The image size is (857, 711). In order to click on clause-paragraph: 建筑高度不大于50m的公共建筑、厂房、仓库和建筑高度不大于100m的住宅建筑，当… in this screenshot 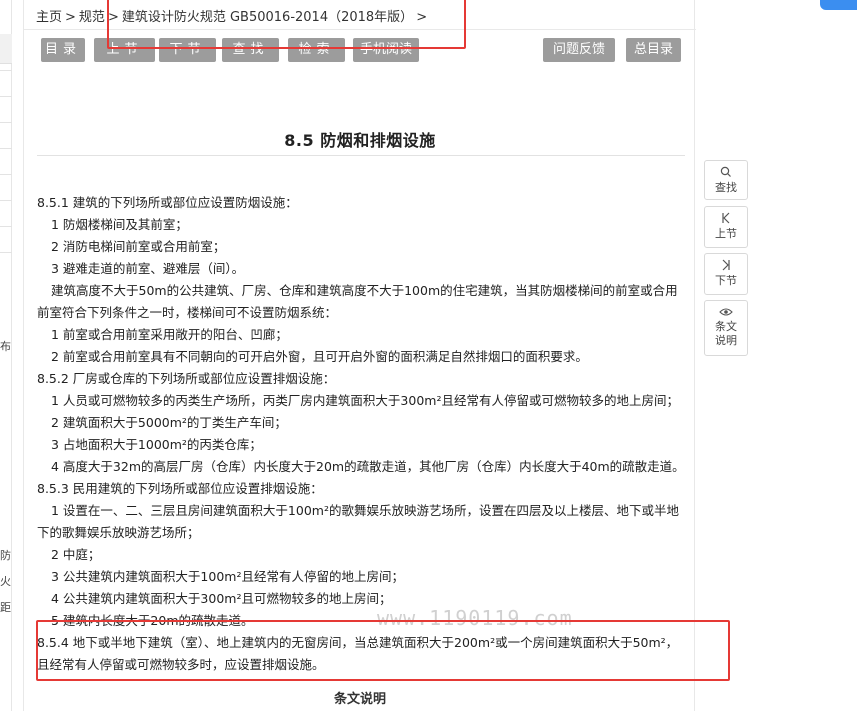, I will do `click(364, 290)`.